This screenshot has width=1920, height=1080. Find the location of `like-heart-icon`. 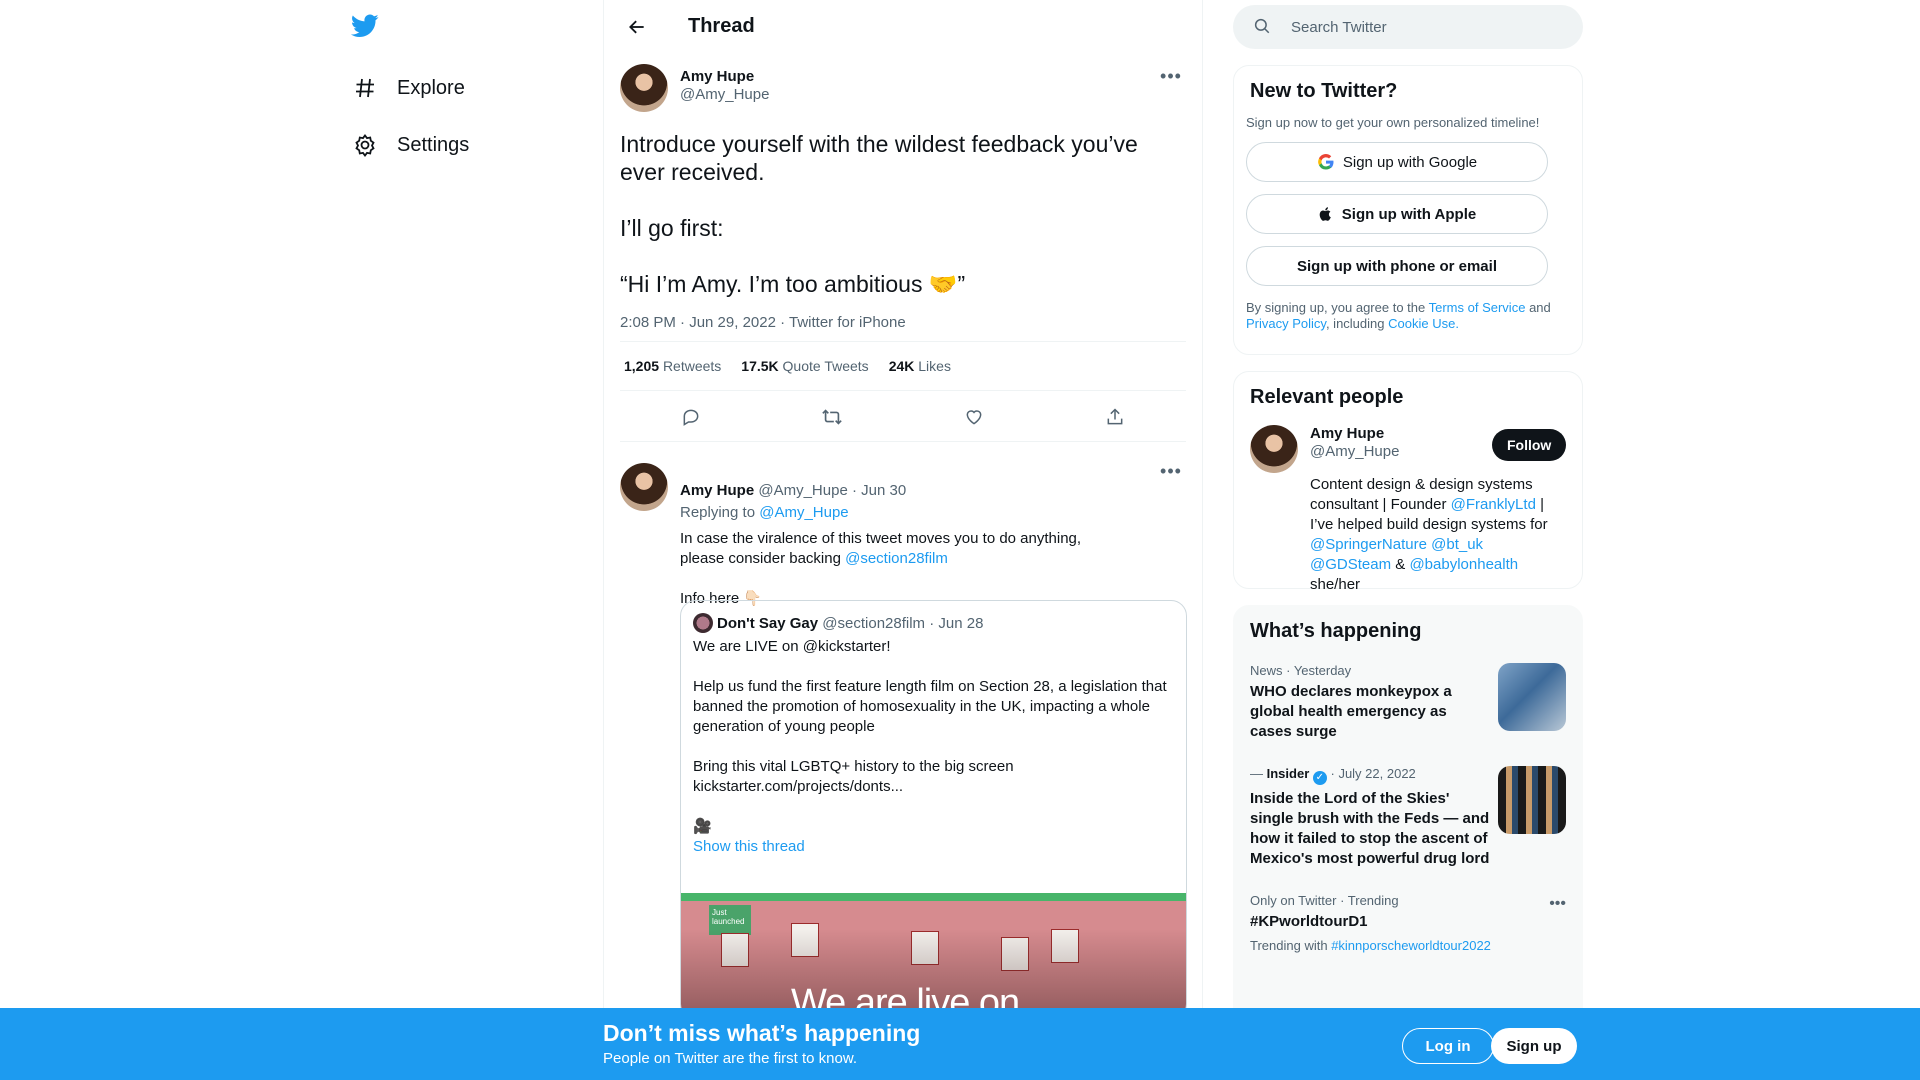

like-heart-icon is located at coordinates (974, 417).